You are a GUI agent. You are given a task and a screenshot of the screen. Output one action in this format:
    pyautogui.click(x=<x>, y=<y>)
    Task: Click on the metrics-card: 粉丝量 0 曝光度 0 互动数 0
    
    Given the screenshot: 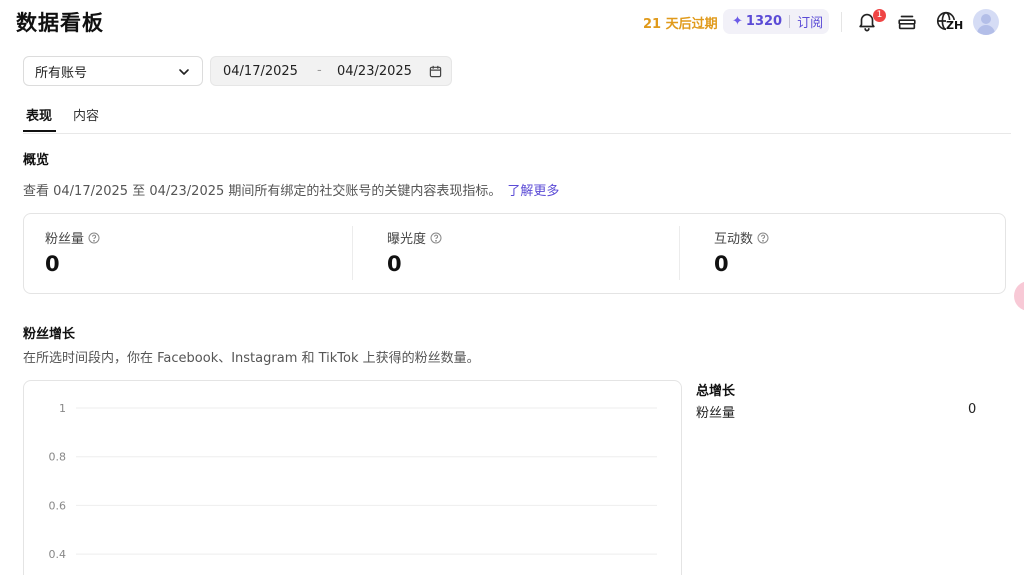 What is the action you would take?
    pyautogui.click(x=514, y=253)
    